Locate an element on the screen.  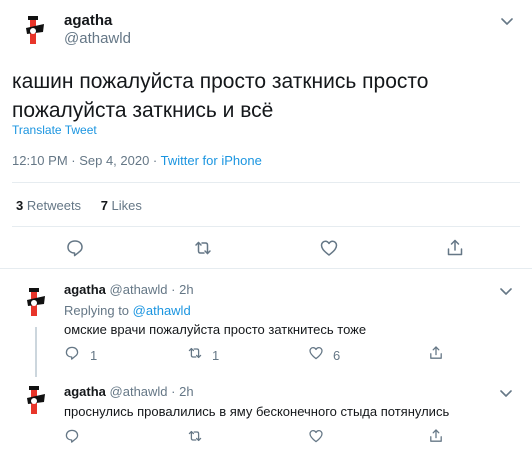
thread-line is located at coordinates (36, 352).